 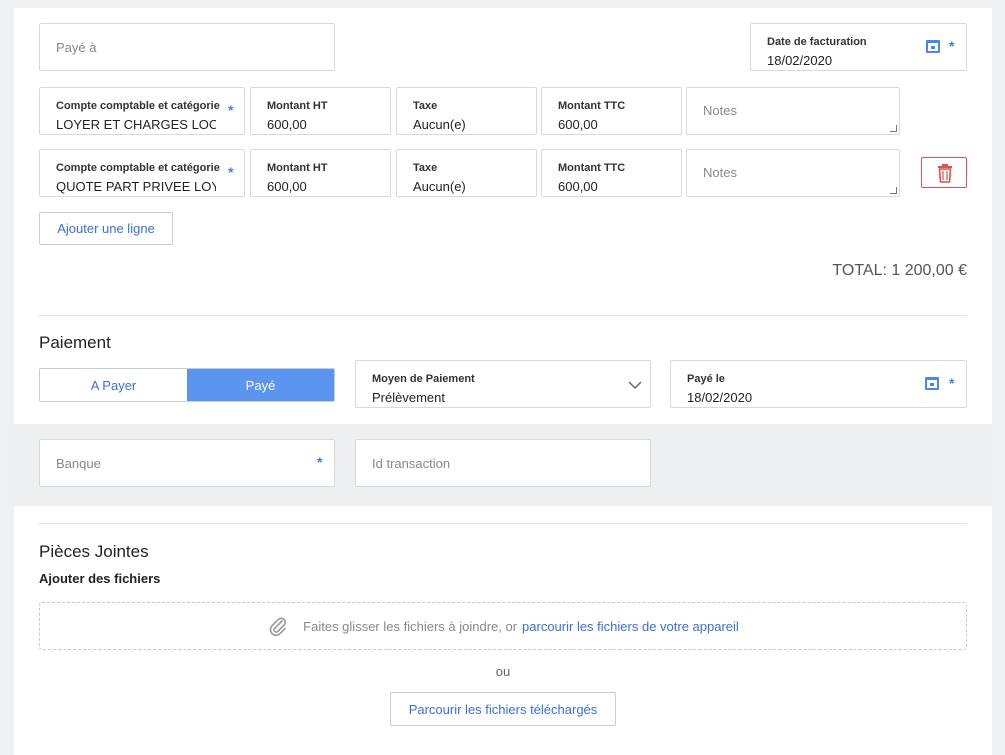 I want to click on trash-icon, so click(x=945, y=173).